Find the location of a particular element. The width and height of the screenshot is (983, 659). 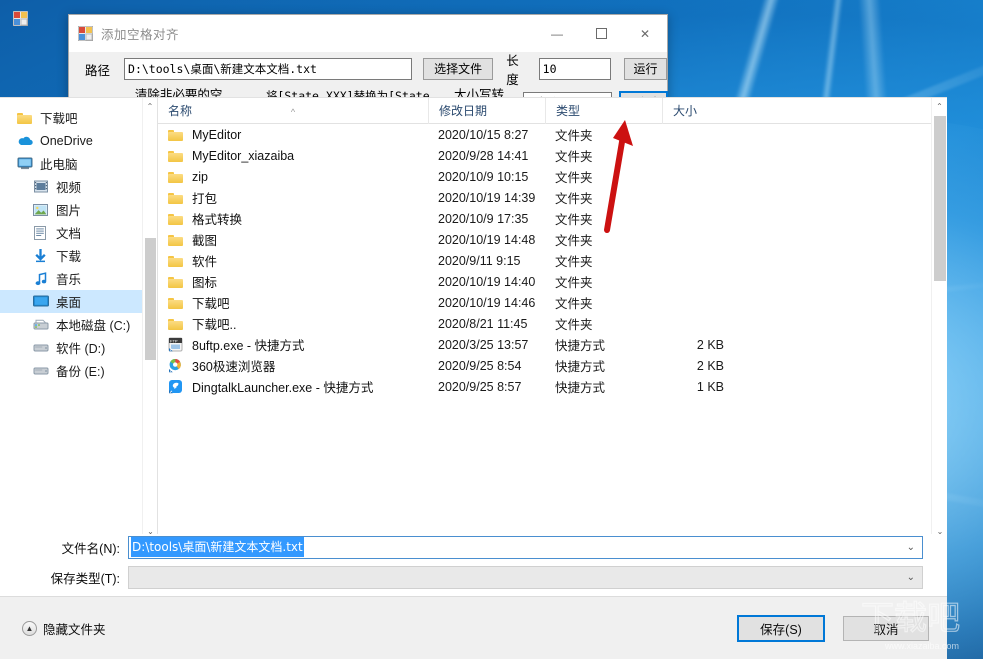

sidebar-item-1: OneDrive is located at coordinates (78, 140).